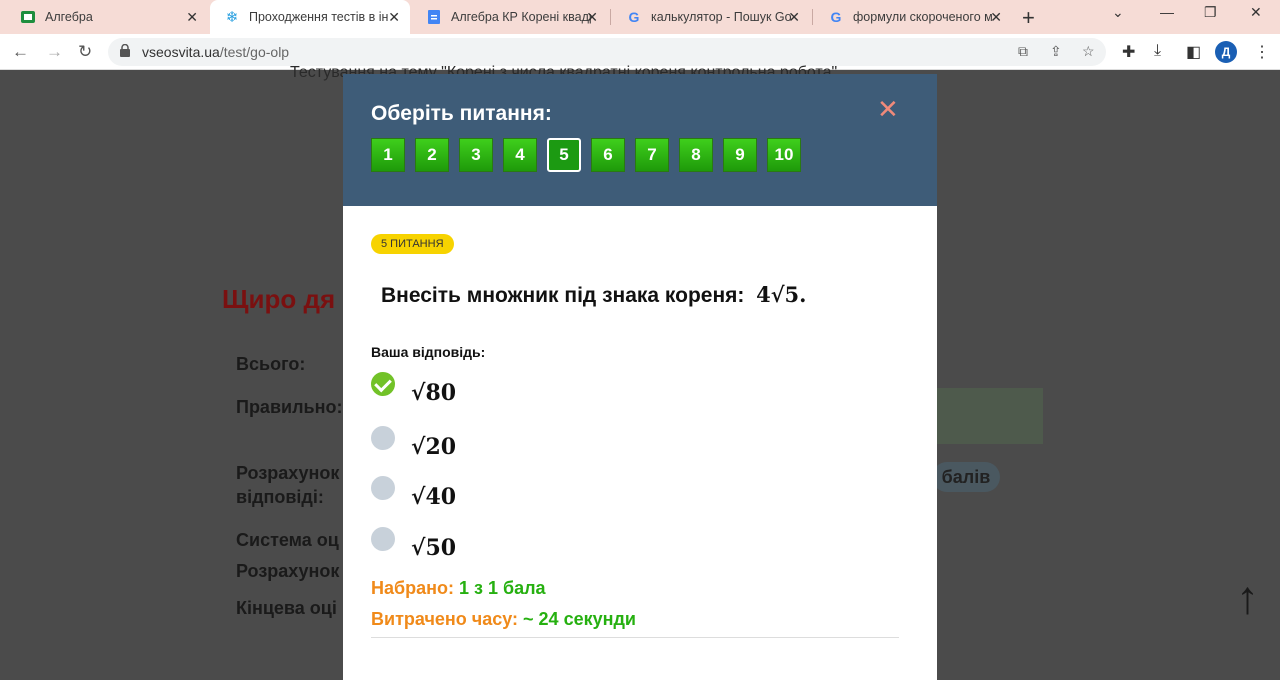 Image resolution: width=1280 pixels, height=680 pixels. I want to click on question-button-7: 7, so click(652, 155).